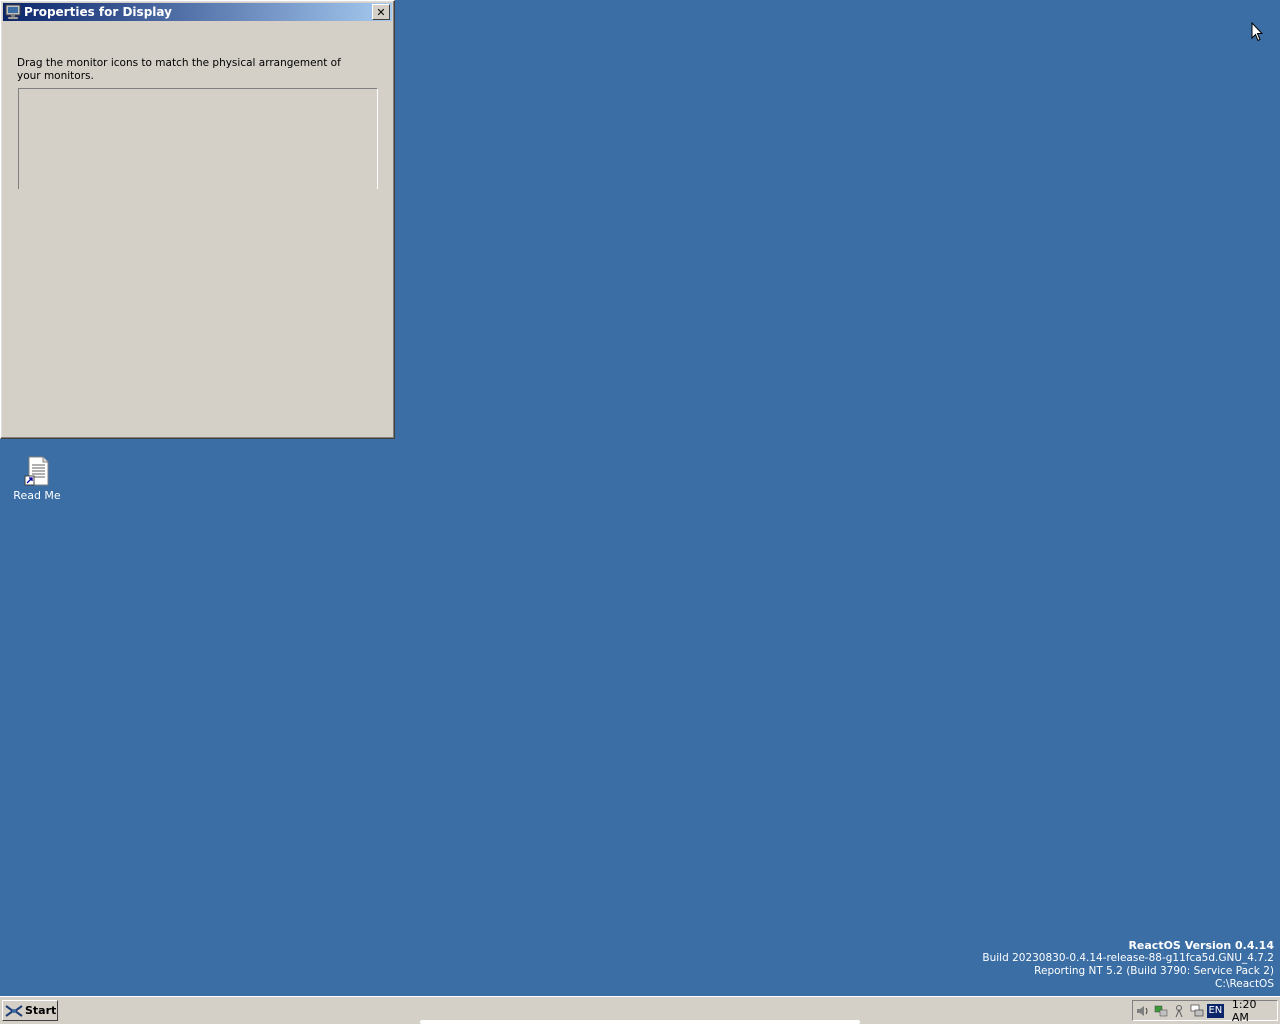 The width and height of the screenshot is (1280, 1024). What do you see at coordinates (198, 138) in the screenshot?
I see `monitor-arrangement-area` at bounding box center [198, 138].